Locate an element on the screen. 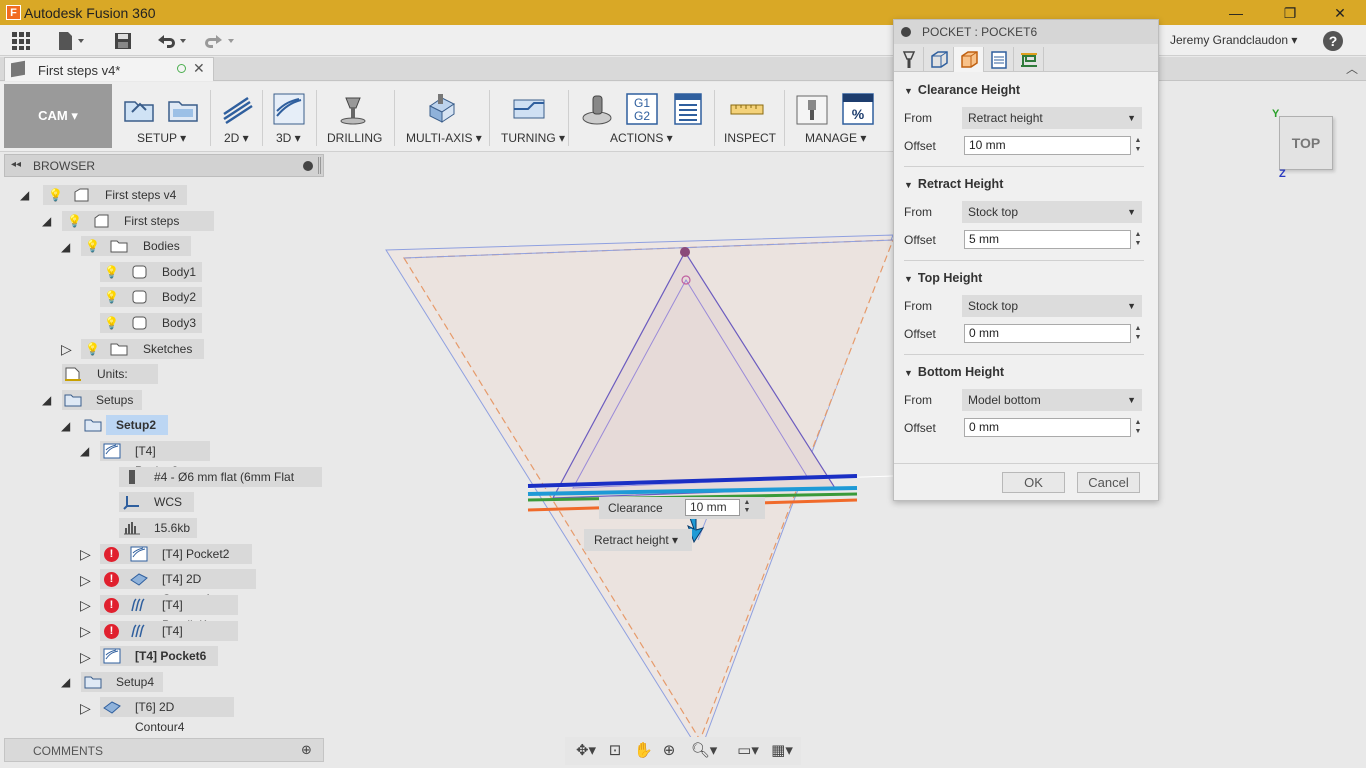 The width and height of the screenshot is (1366, 768). browser-resize-handle is located at coordinates (319, 165).